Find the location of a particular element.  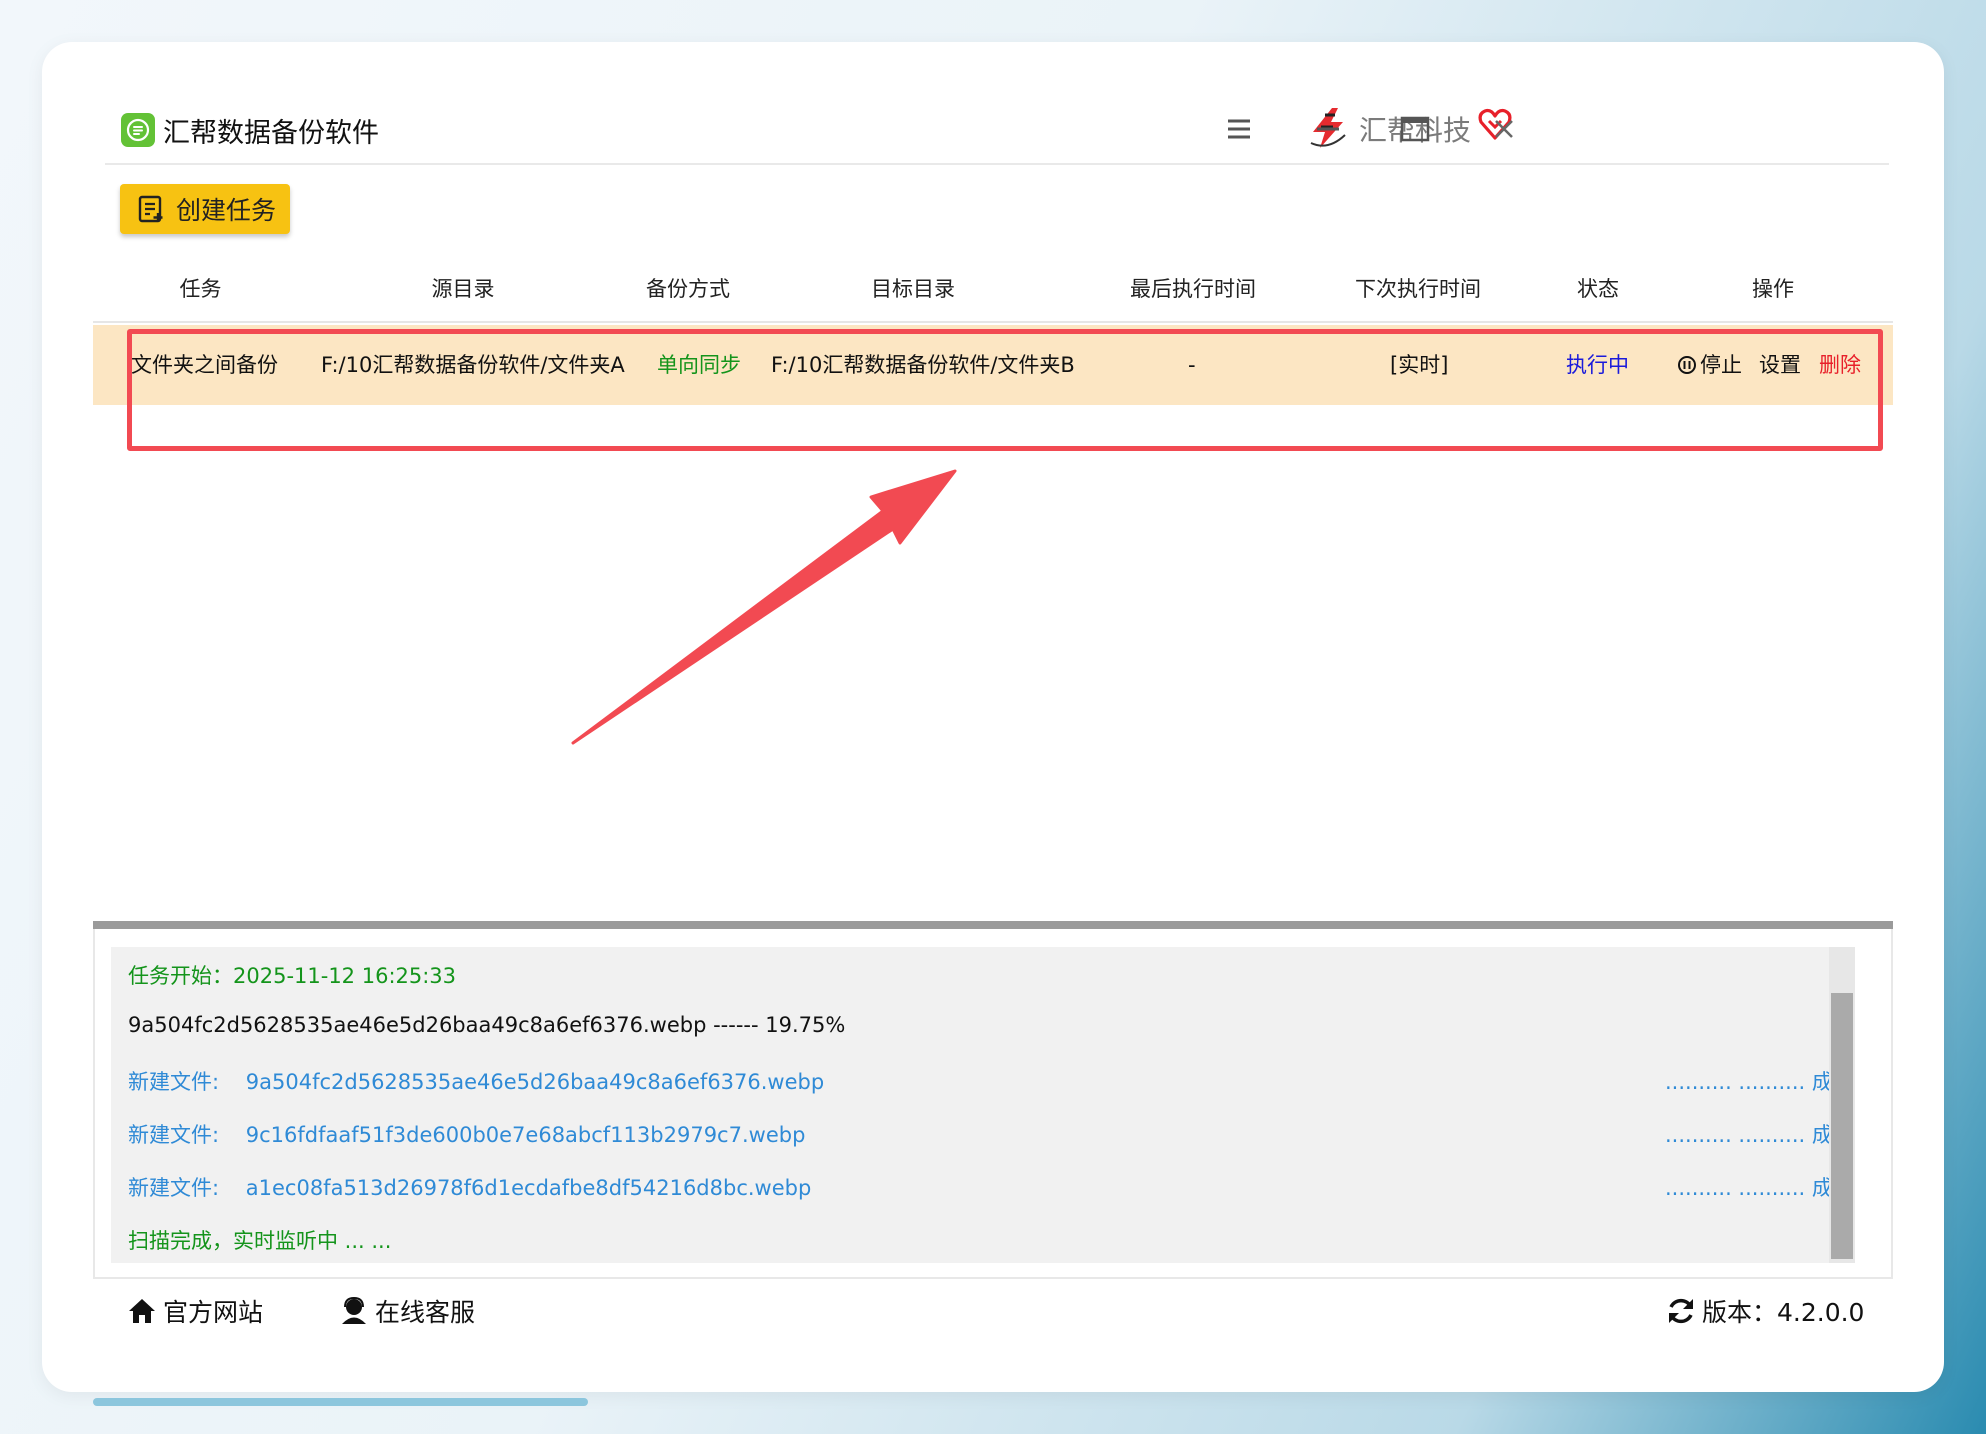

col-header-status: 状态 is located at coordinates (1598, 289).